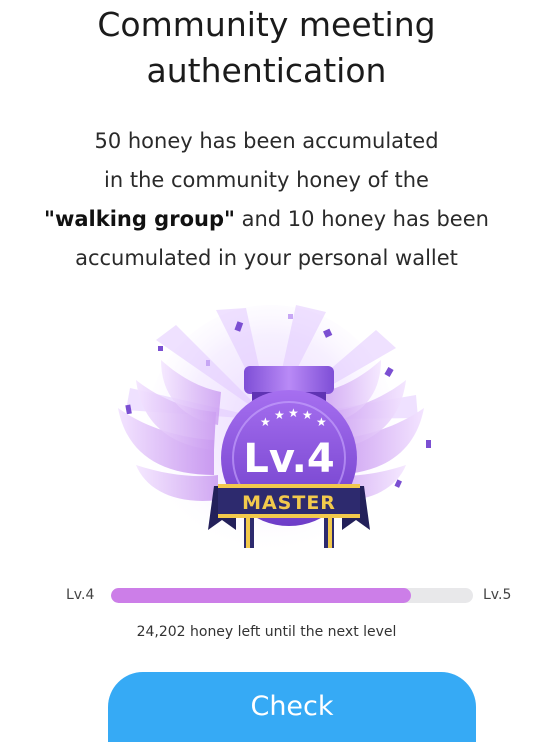 The image size is (533, 742). Describe the element at coordinates (266, 70) in the screenshot. I see `title-line-2: authentication` at that location.